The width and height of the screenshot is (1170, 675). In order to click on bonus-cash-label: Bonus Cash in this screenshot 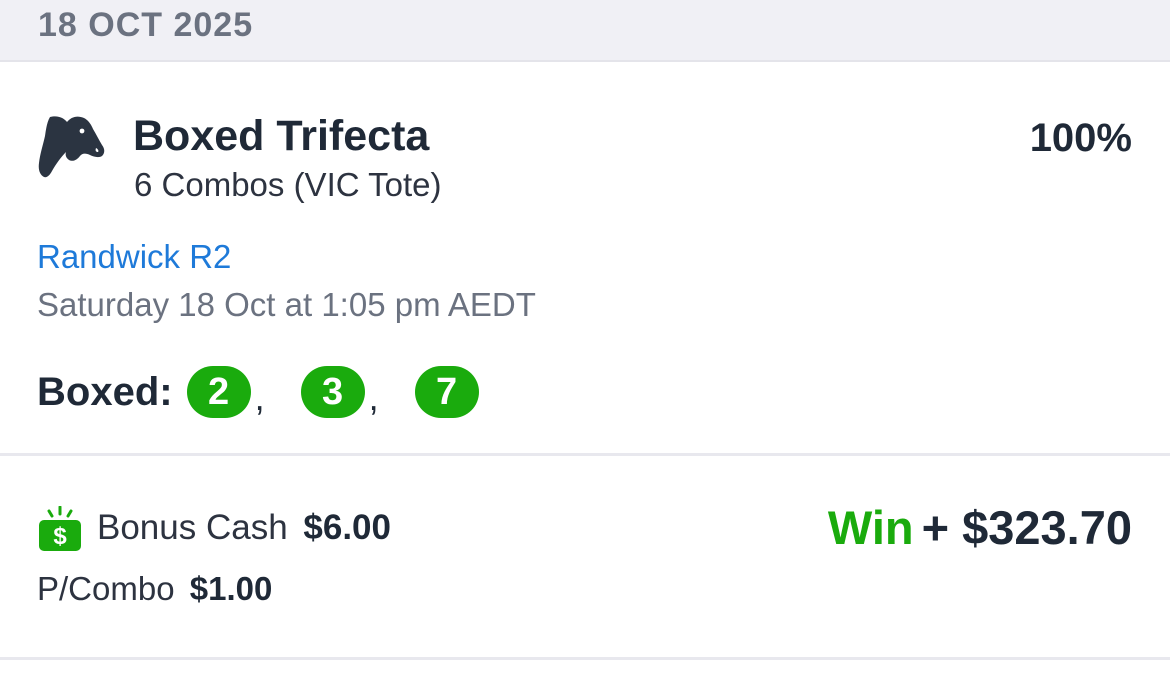, I will do `click(192, 527)`.